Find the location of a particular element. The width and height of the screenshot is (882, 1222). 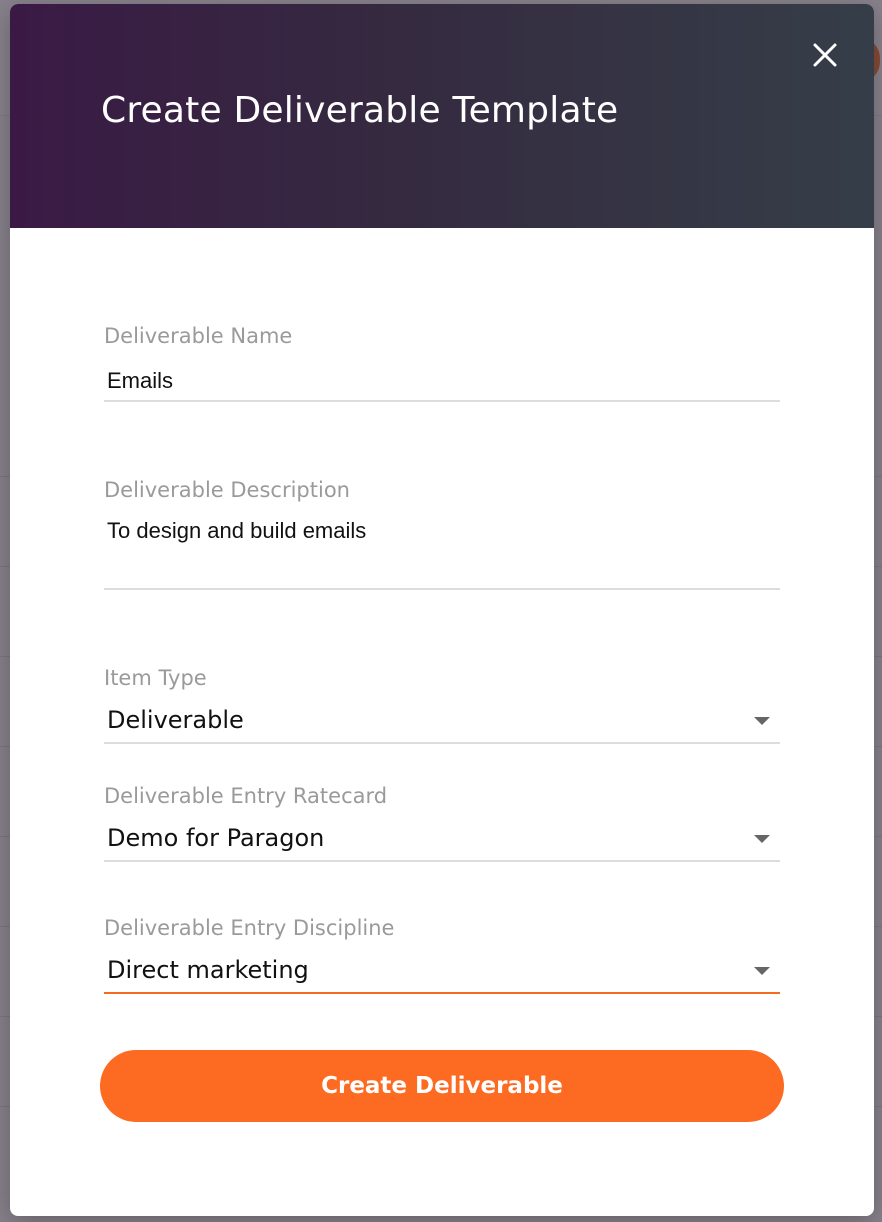

item-type-select: Item Type Deliverable is located at coordinates (442, 706).